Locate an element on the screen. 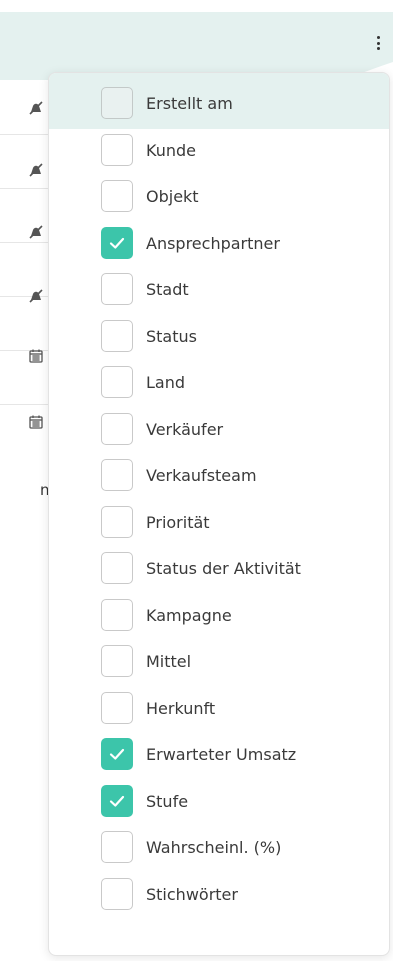 The image size is (393, 961). column-option-label: Wahrscheinl. (%) is located at coordinates (214, 847).